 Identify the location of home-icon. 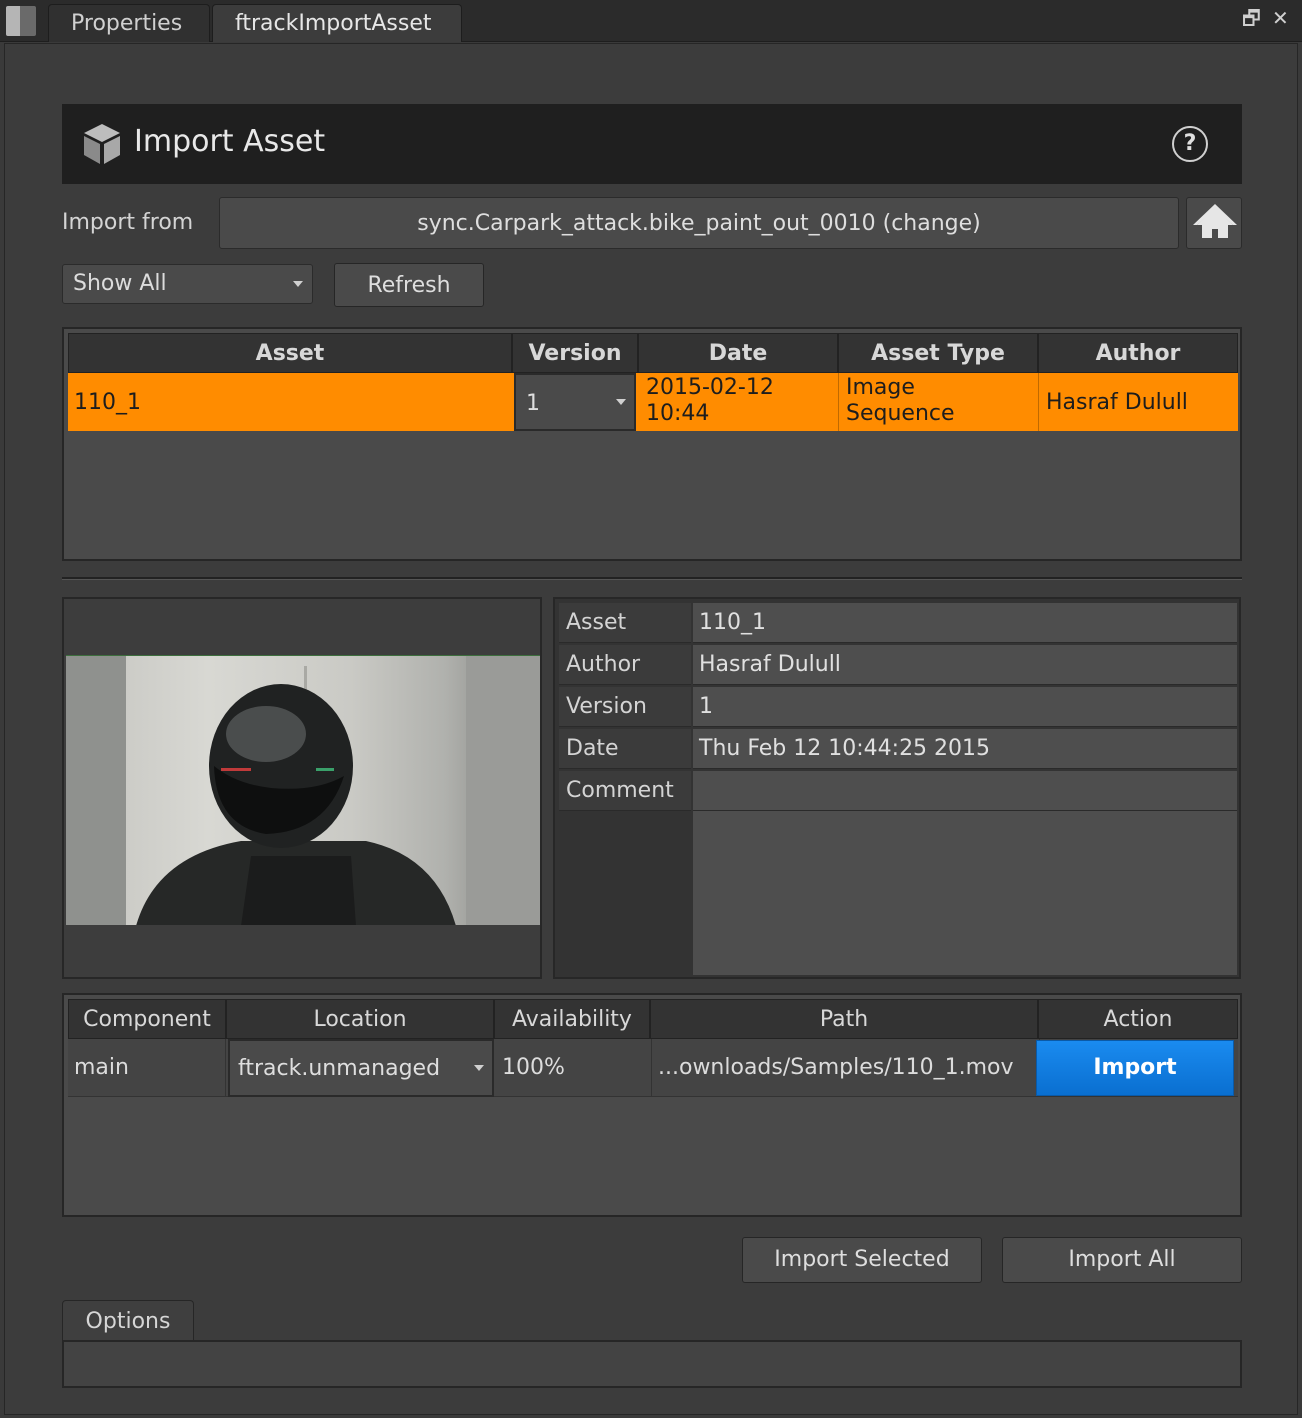
(1215, 221).